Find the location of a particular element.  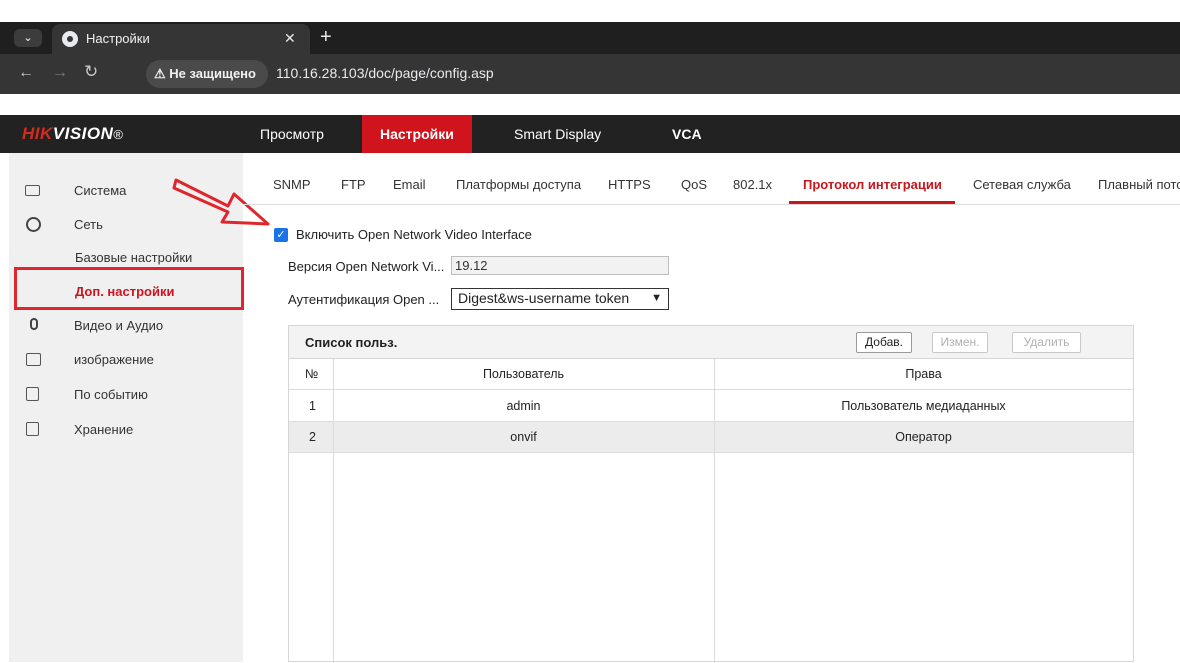

tab-divider is located at coordinates (711, 204).